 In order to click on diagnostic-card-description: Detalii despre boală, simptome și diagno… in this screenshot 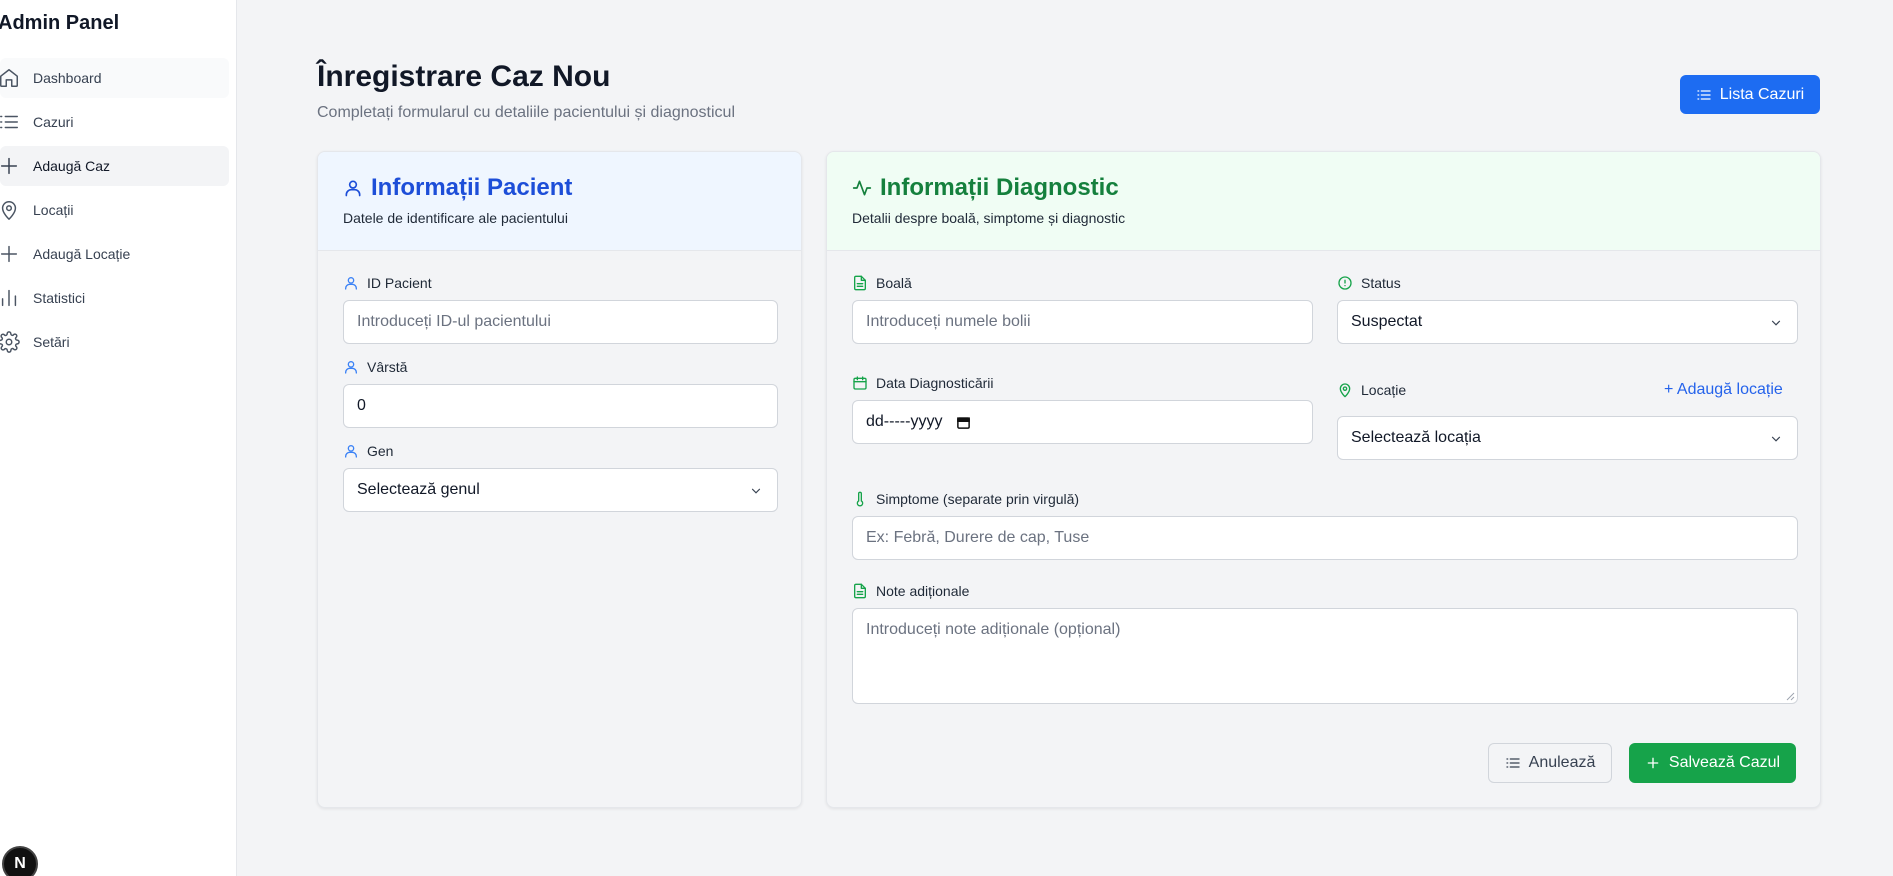, I will do `click(989, 218)`.